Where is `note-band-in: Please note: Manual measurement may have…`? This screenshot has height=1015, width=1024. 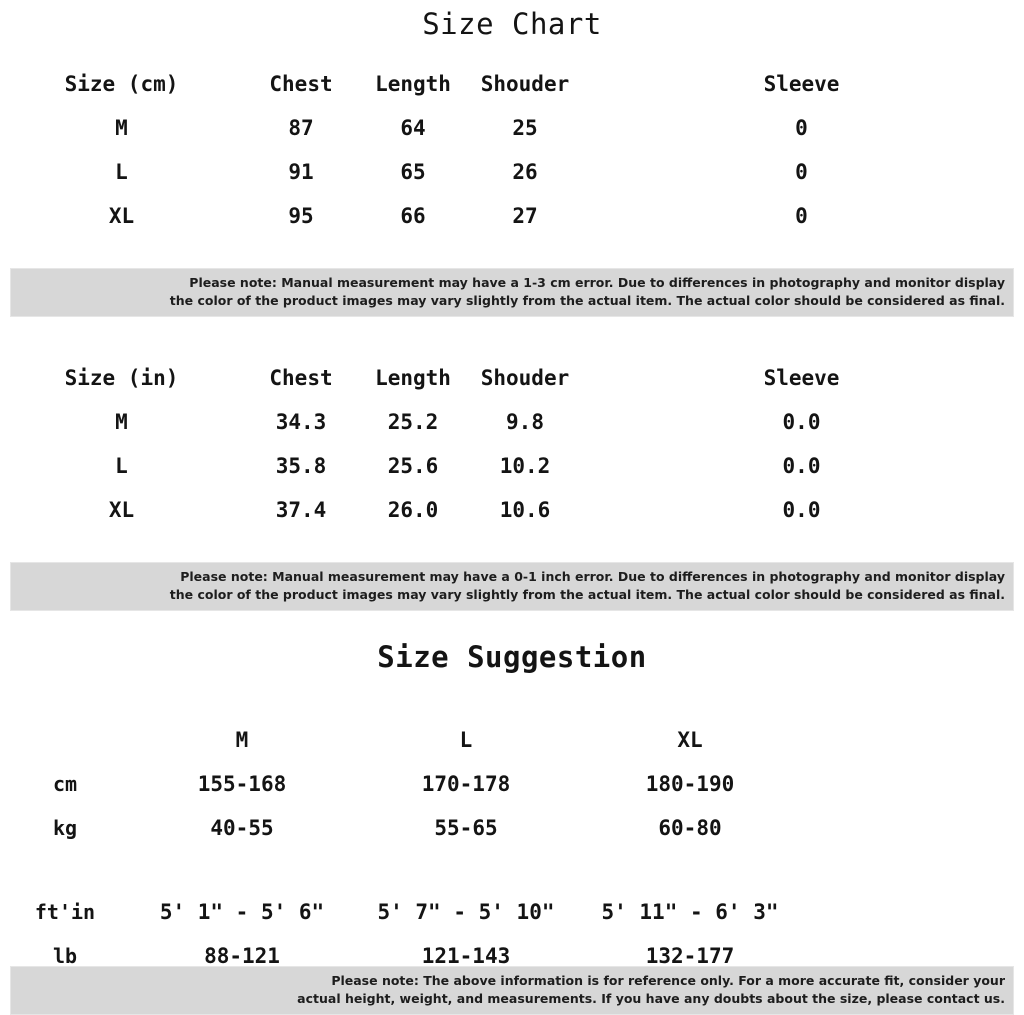
note-band-in: Please note: Manual measurement may have… is located at coordinates (512, 586).